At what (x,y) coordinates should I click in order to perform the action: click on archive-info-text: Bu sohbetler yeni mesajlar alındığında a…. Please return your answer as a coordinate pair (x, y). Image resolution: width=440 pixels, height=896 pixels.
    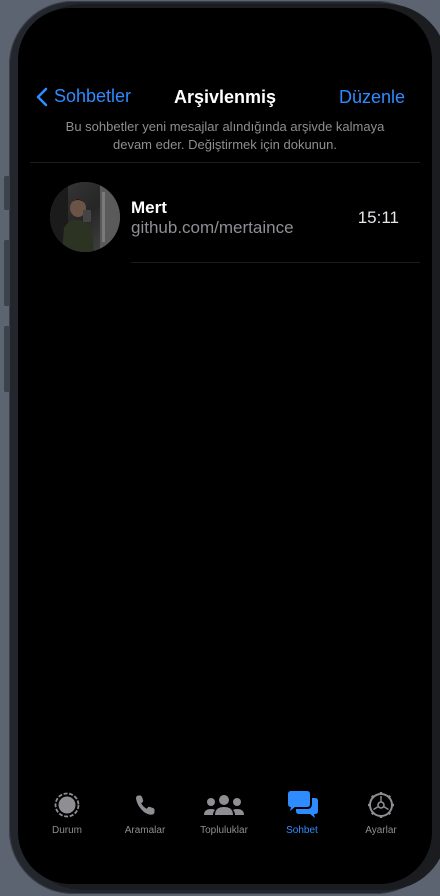
    Looking at the image, I should click on (225, 136).